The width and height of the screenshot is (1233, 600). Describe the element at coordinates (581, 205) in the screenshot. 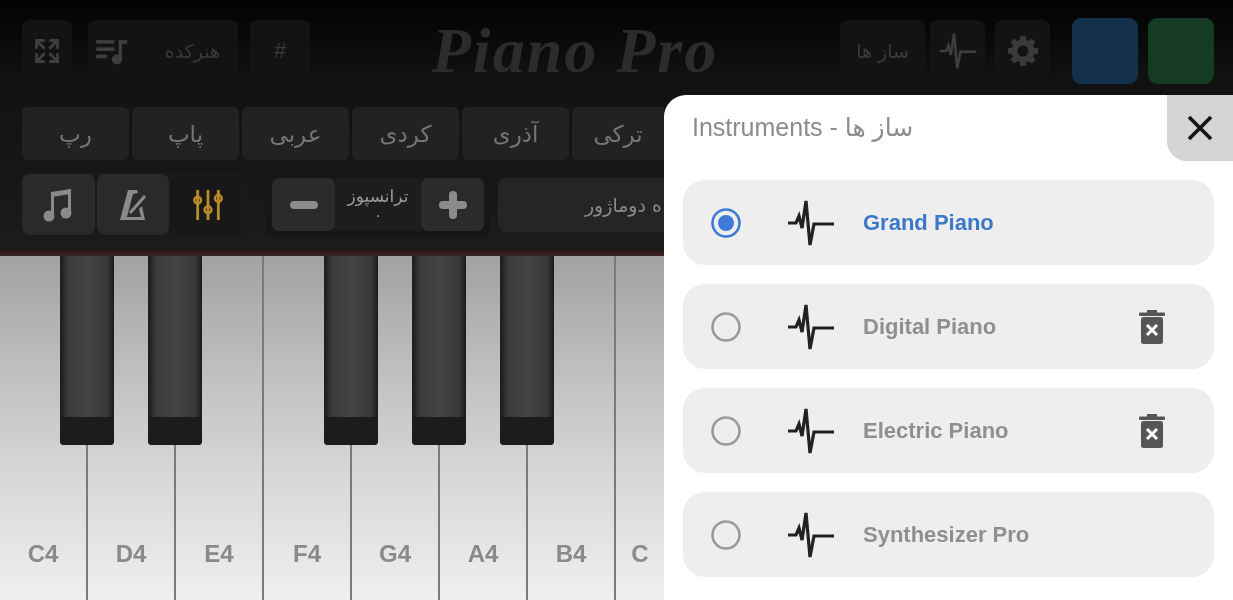

I see `scale-button: ه دوماژور` at that location.